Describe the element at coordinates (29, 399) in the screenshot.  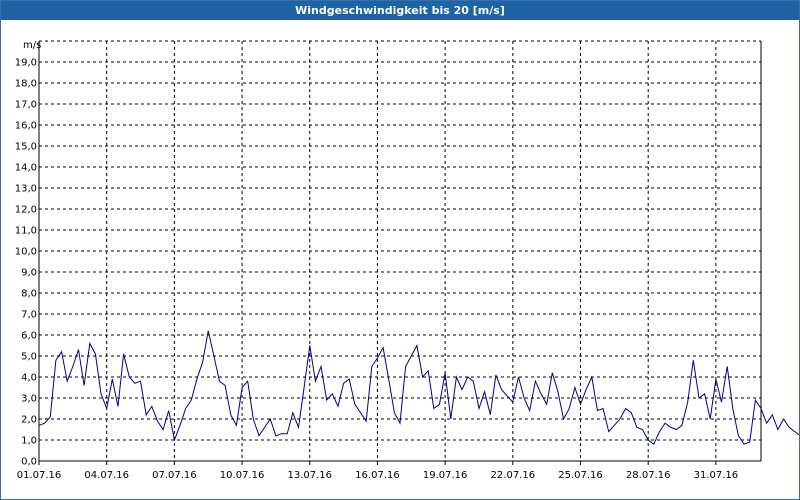
I see `y-tick-label: 3,0` at that location.